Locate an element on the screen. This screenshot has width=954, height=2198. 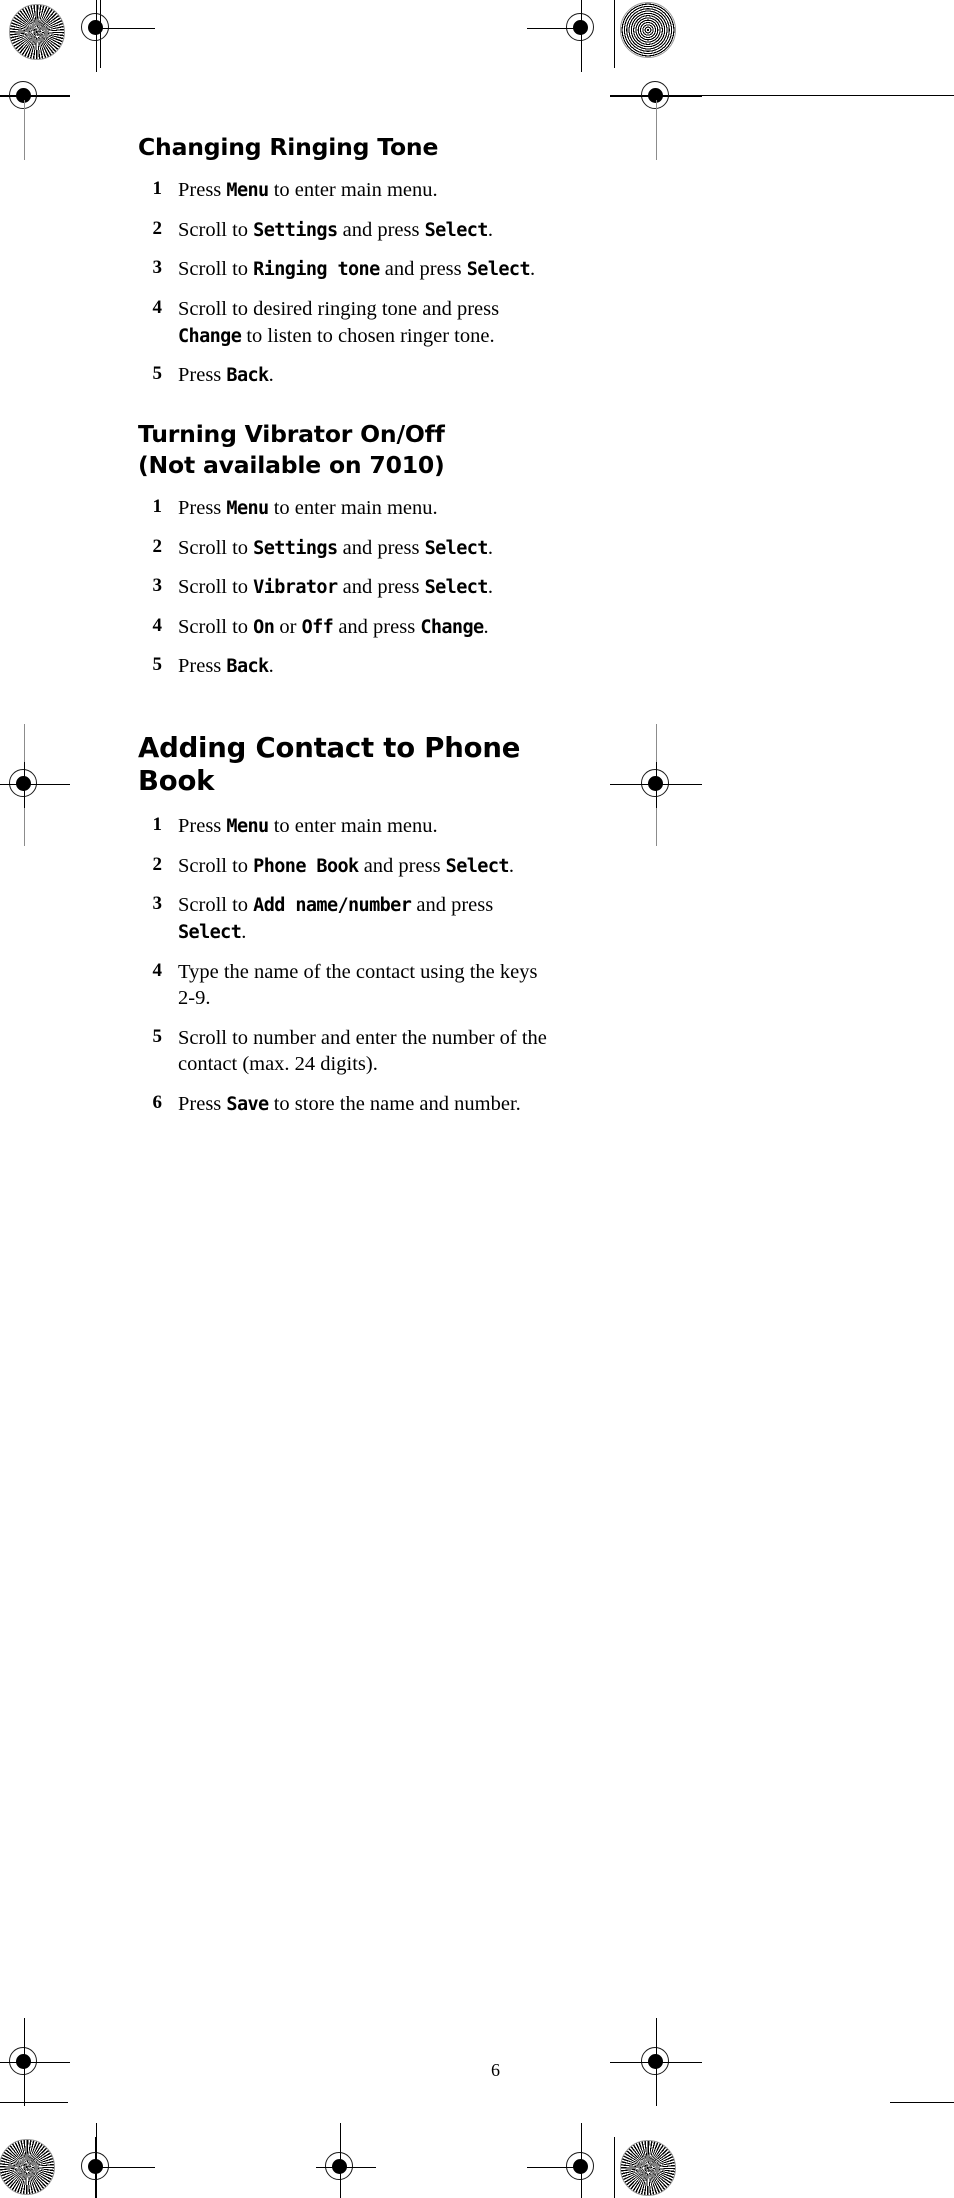
step-item: 5 Press Back. is located at coordinates (348, 666).